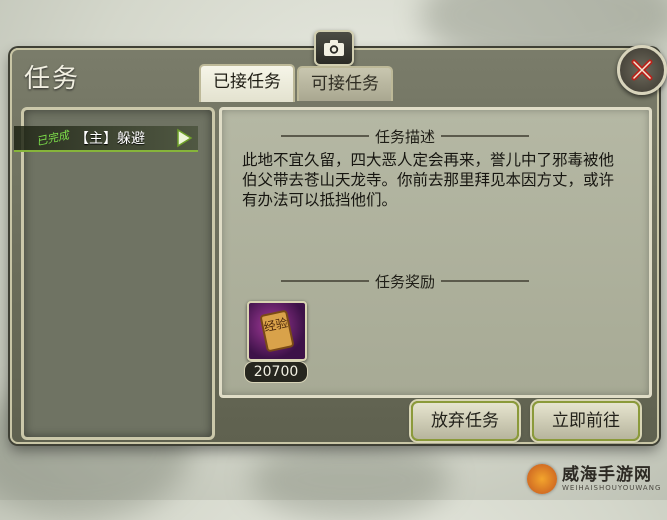  I want to click on close-icon, so click(642, 70).